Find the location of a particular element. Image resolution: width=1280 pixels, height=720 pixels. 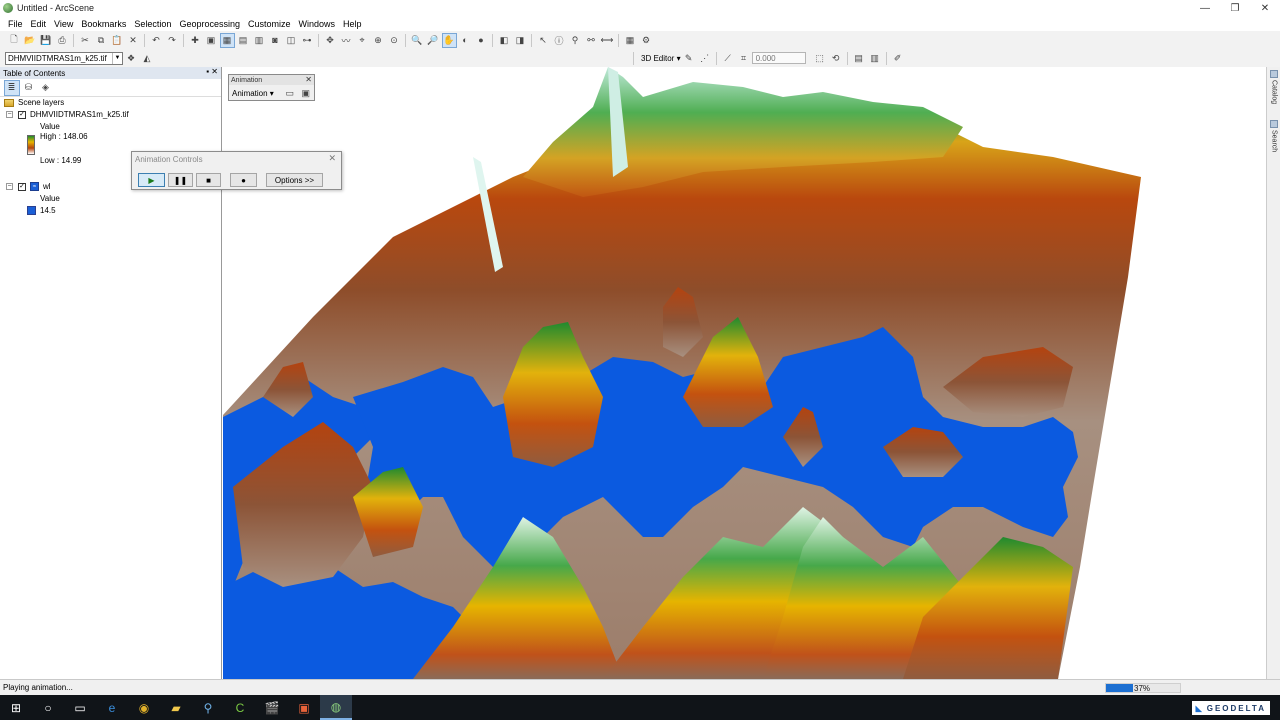

play-button: ▶ is located at coordinates (151, 180).